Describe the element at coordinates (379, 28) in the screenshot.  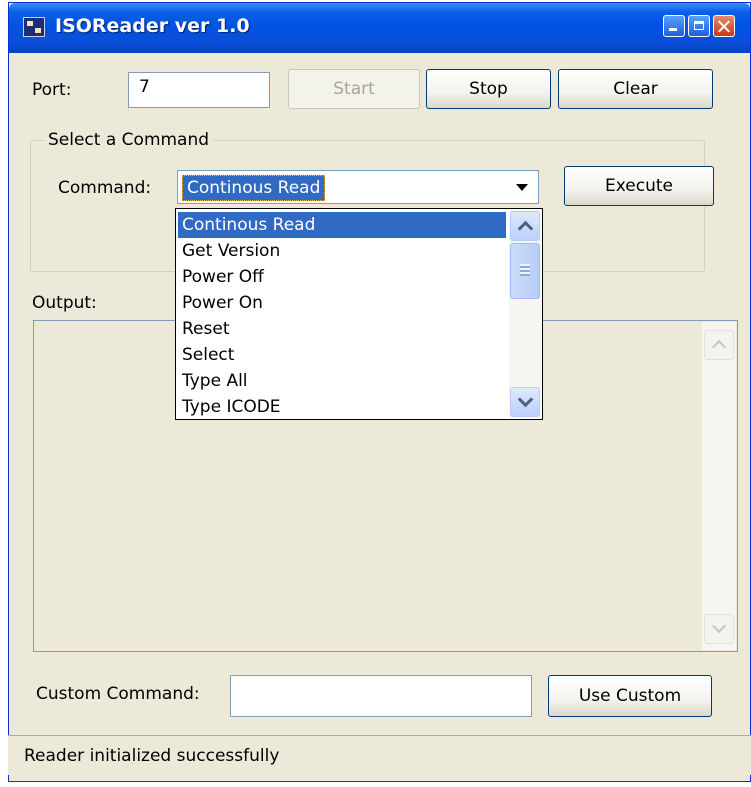
I see `title-bar: ISOReader ver 1.0` at that location.